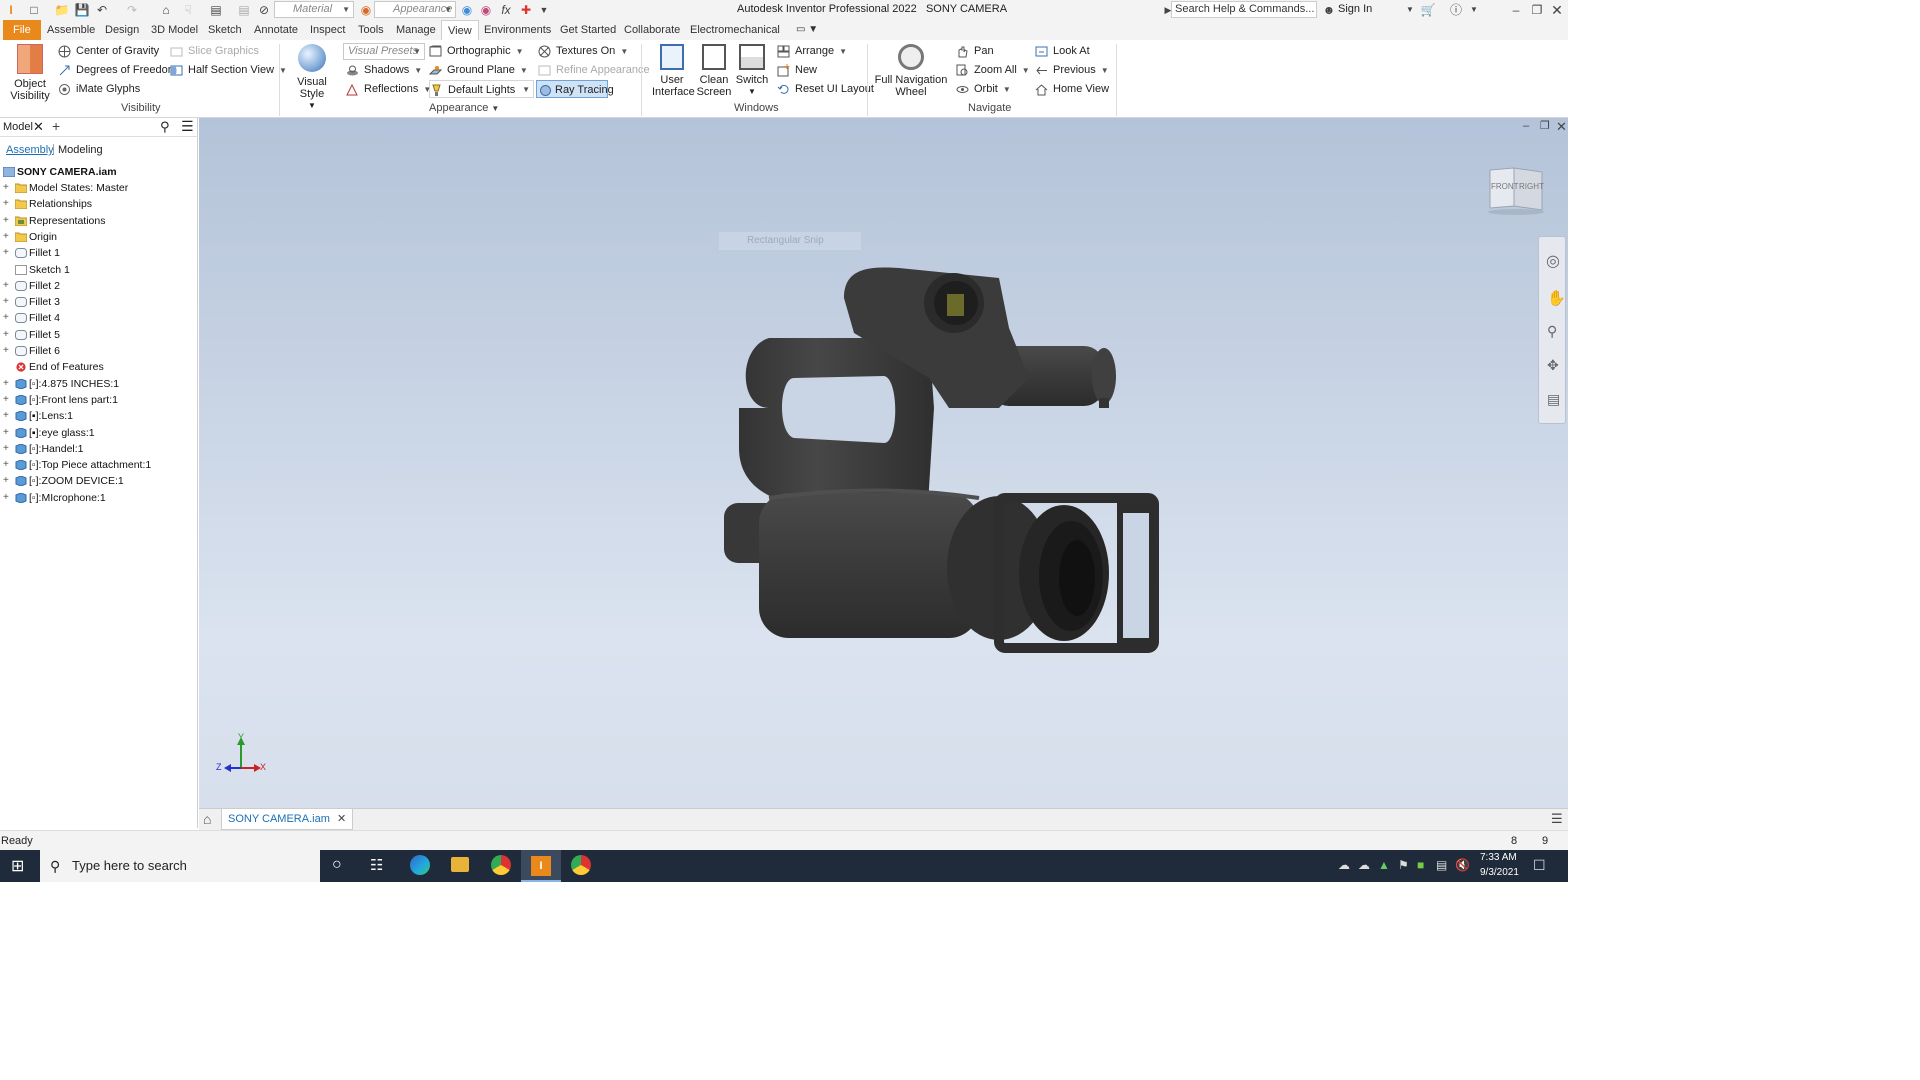 The width and height of the screenshot is (1920, 1080). What do you see at coordinates (481, 89) in the screenshot?
I see `default-lights-combo: Default Lights ▼` at bounding box center [481, 89].